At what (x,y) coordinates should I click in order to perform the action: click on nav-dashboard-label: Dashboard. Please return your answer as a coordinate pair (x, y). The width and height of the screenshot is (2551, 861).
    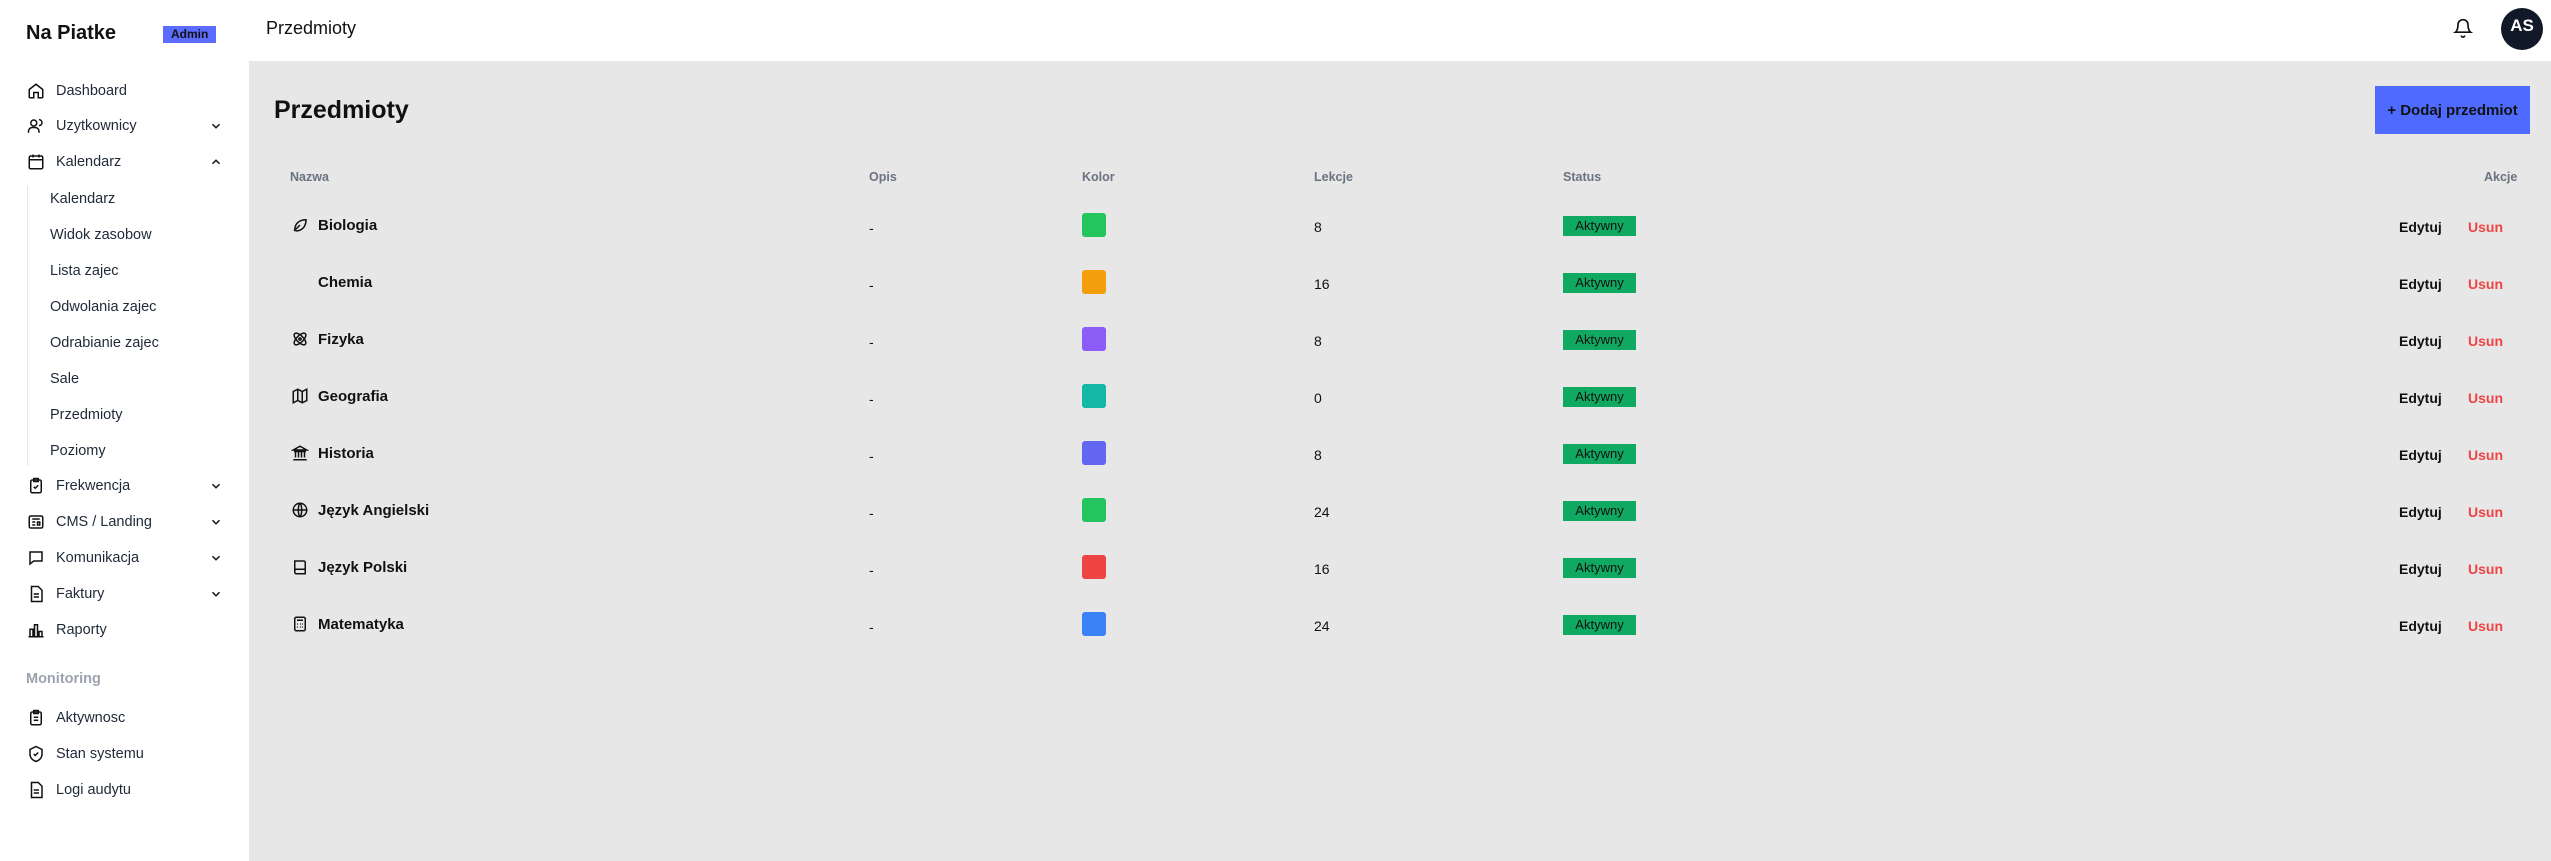
    Looking at the image, I should click on (91, 91).